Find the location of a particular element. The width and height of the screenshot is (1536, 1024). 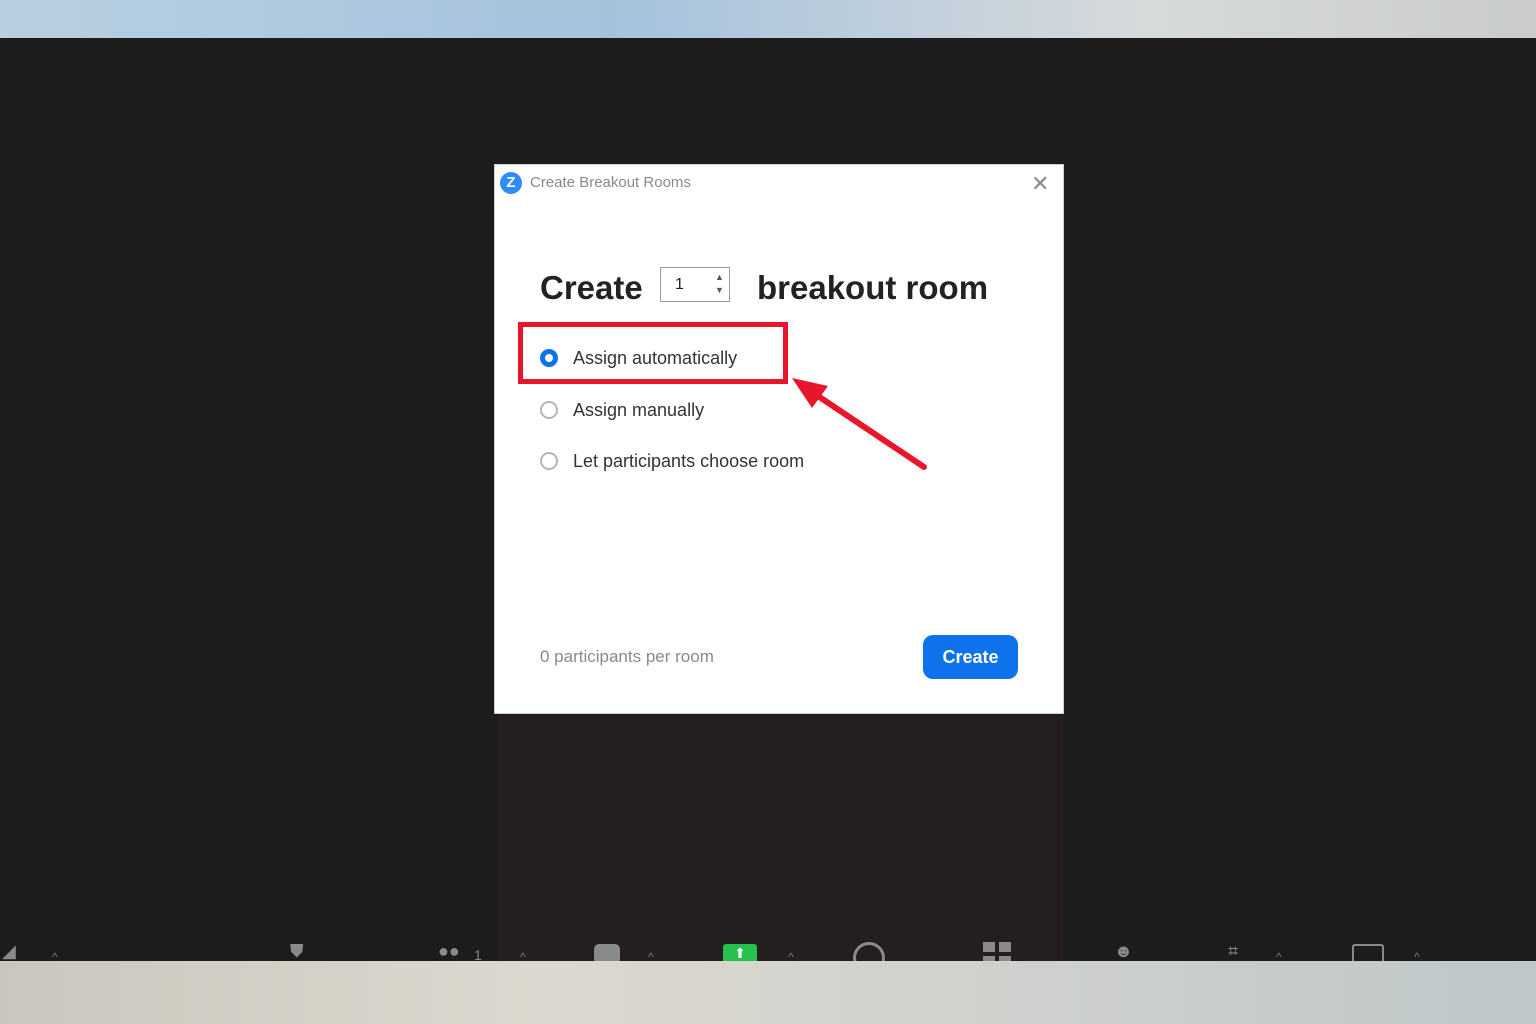

heading-suffix: breakout room is located at coordinates (873, 287).